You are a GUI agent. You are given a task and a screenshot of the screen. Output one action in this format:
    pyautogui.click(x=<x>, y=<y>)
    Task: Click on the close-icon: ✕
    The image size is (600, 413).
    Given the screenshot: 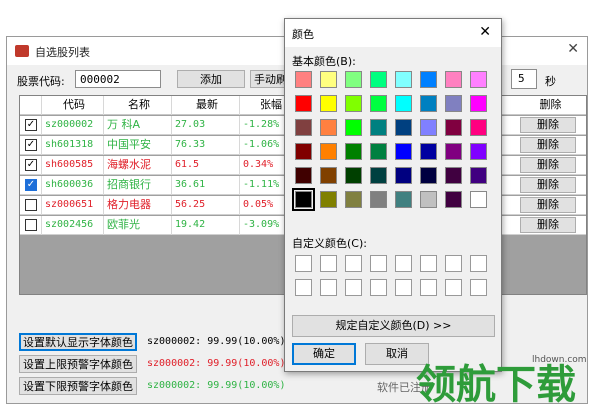 What is the action you would take?
    pyautogui.click(x=573, y=49)
    